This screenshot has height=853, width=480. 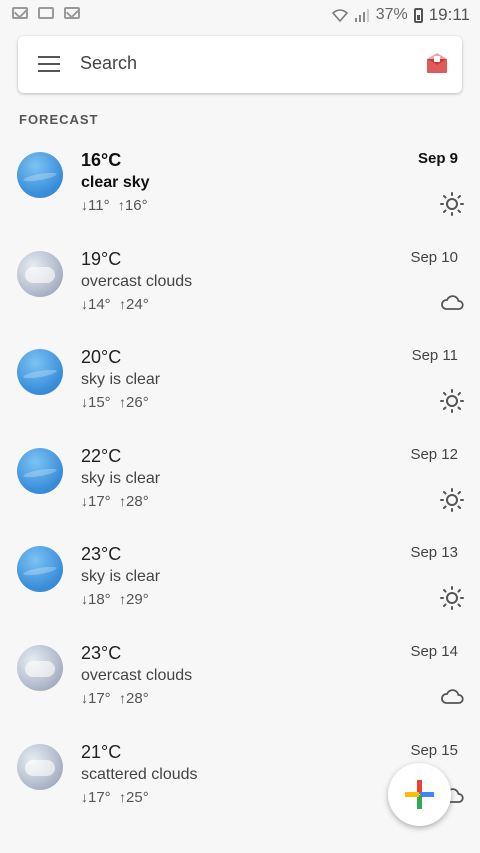 What do you see at coordinates (434, 651) in the screenshot?
I see `forecast-date: Sep 14` at bounding box center [434, 651].